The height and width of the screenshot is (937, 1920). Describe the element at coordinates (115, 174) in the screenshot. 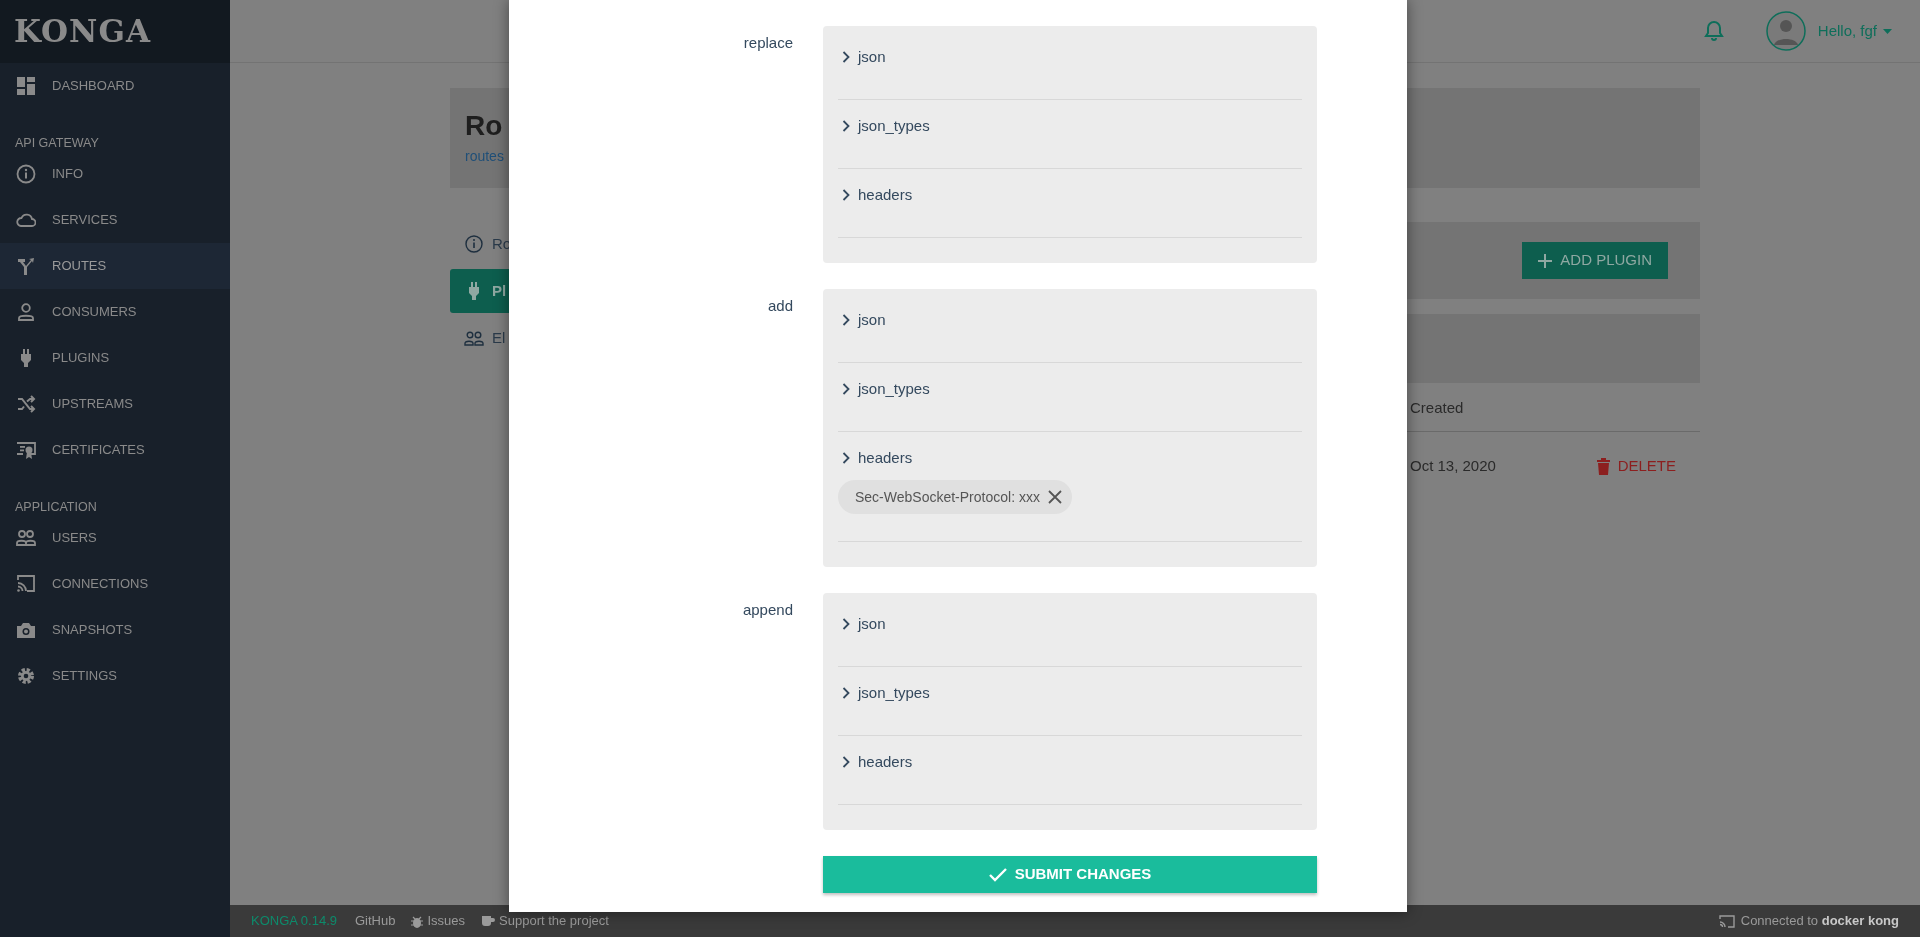

I see `nav-item: INFO` at that location.